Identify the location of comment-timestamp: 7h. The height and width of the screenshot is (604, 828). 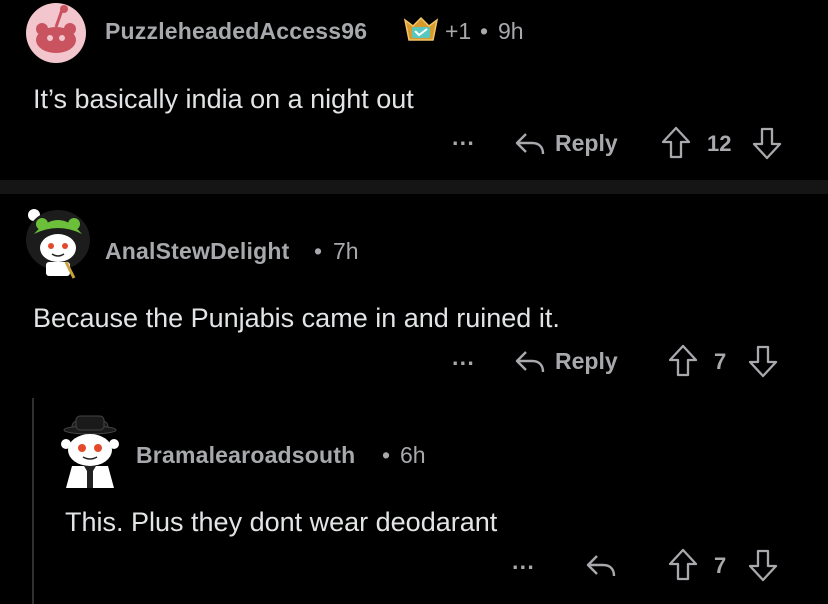
(346, 251).